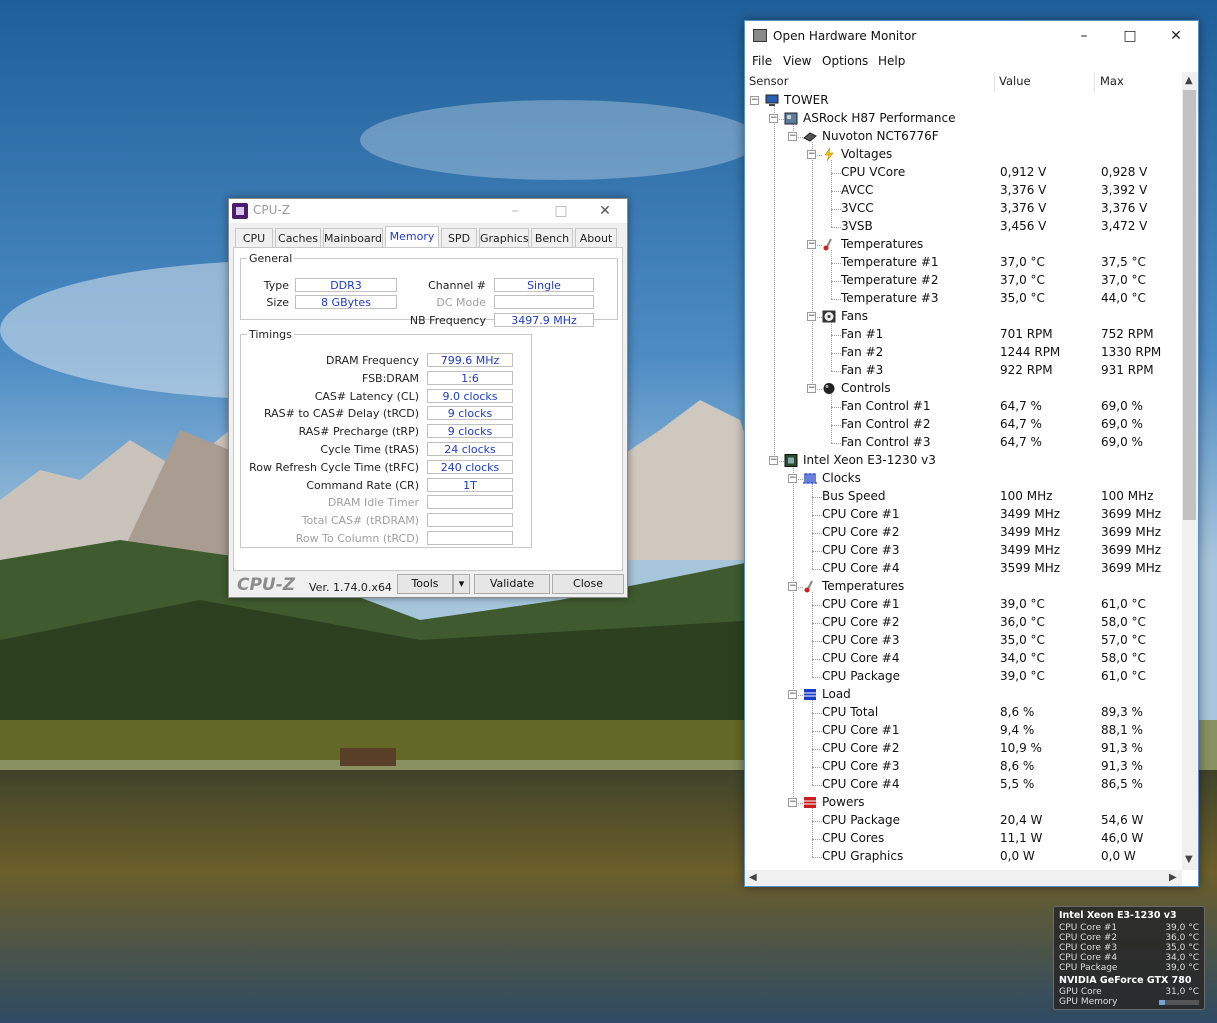 This screenshot has width=1217, height=1023. Describe the element at coordinates (964, 461) in the screenshot. I see `tree-node: − Intel Xeon E3-1230 v3` at that location.